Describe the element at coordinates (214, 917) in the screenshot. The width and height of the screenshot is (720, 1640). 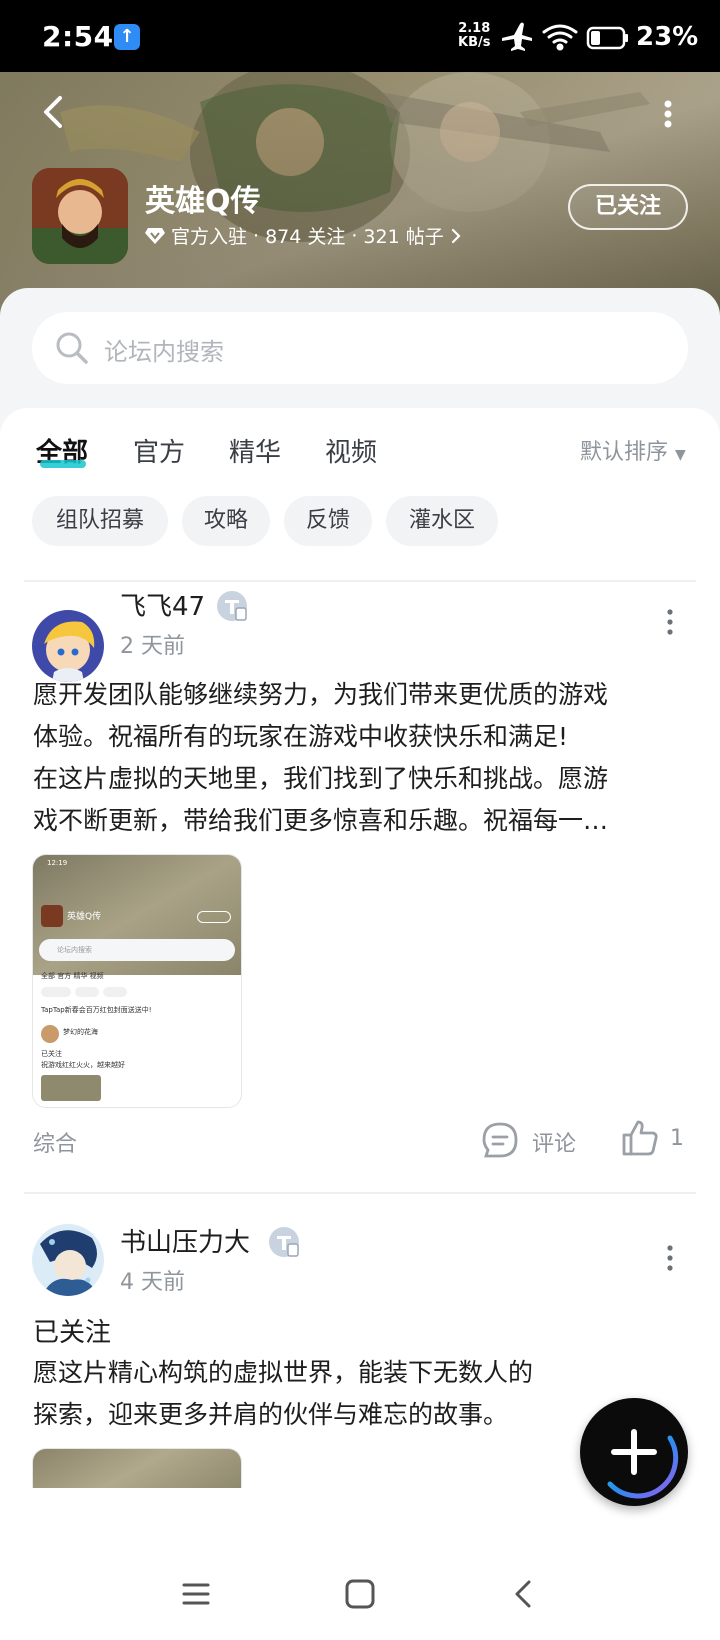
I see `thumbnail-follow` at that location.